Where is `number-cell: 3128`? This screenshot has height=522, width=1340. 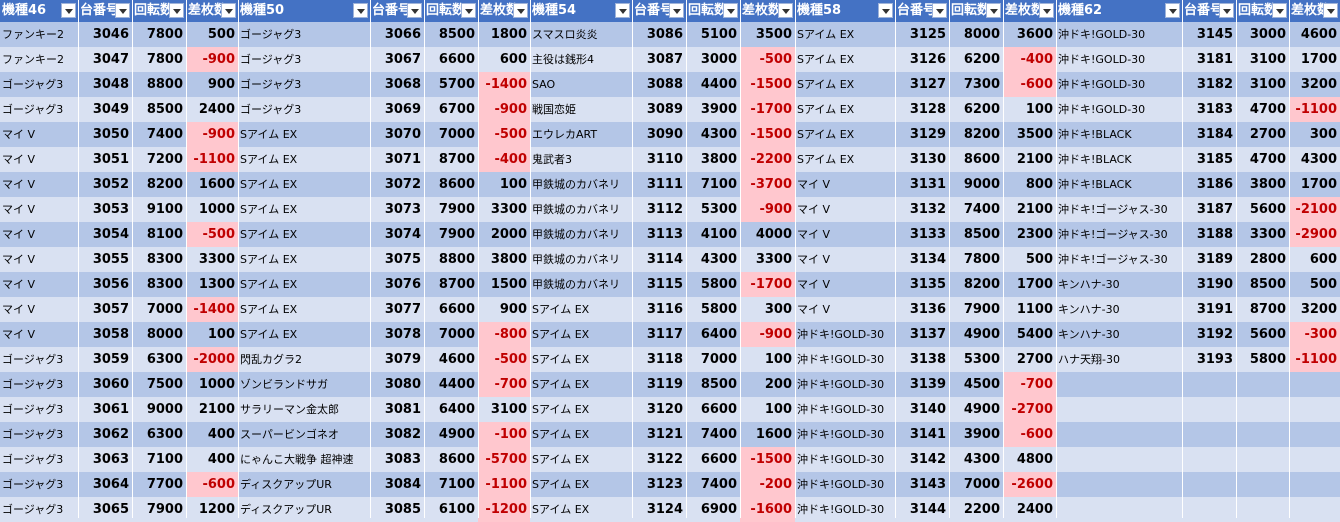
number-cell: 3128 is located at coordinates (922, 109).